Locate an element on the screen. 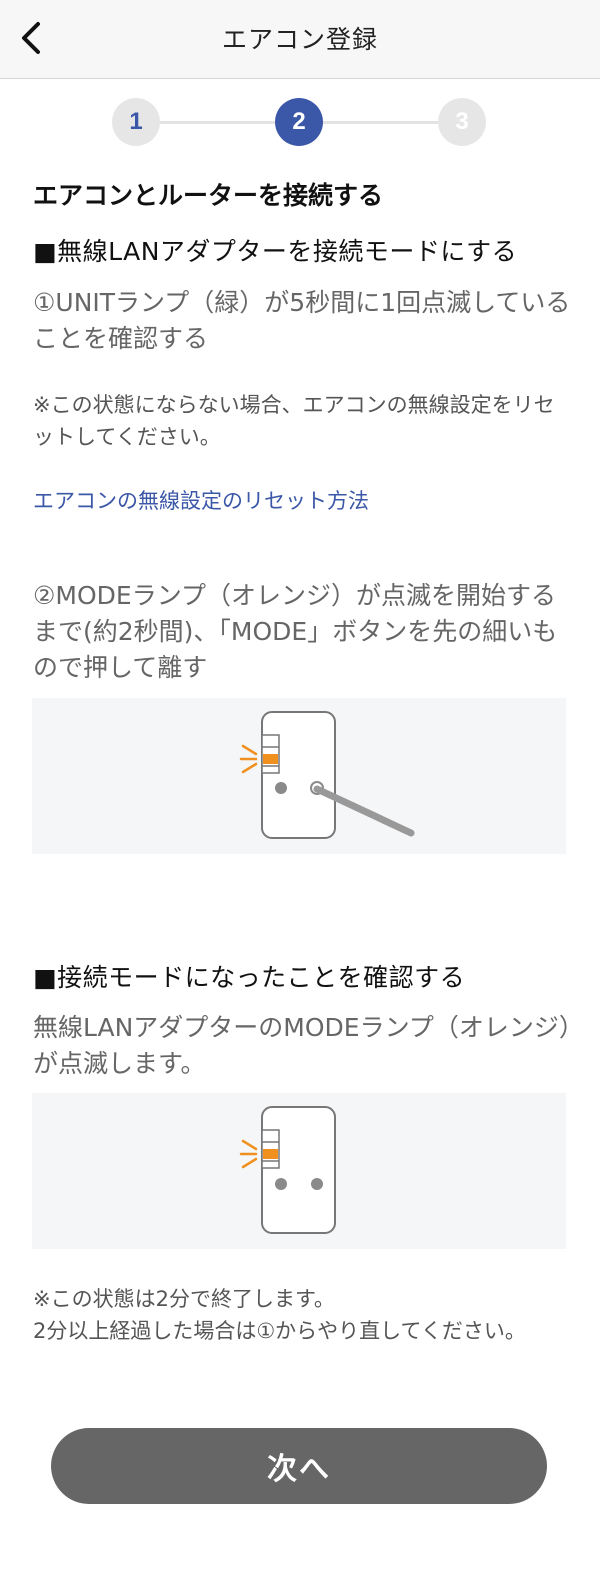 The image size is (600, 1574). content-title: エアコンとルーターを接続する is located at coordinates (208, 195).